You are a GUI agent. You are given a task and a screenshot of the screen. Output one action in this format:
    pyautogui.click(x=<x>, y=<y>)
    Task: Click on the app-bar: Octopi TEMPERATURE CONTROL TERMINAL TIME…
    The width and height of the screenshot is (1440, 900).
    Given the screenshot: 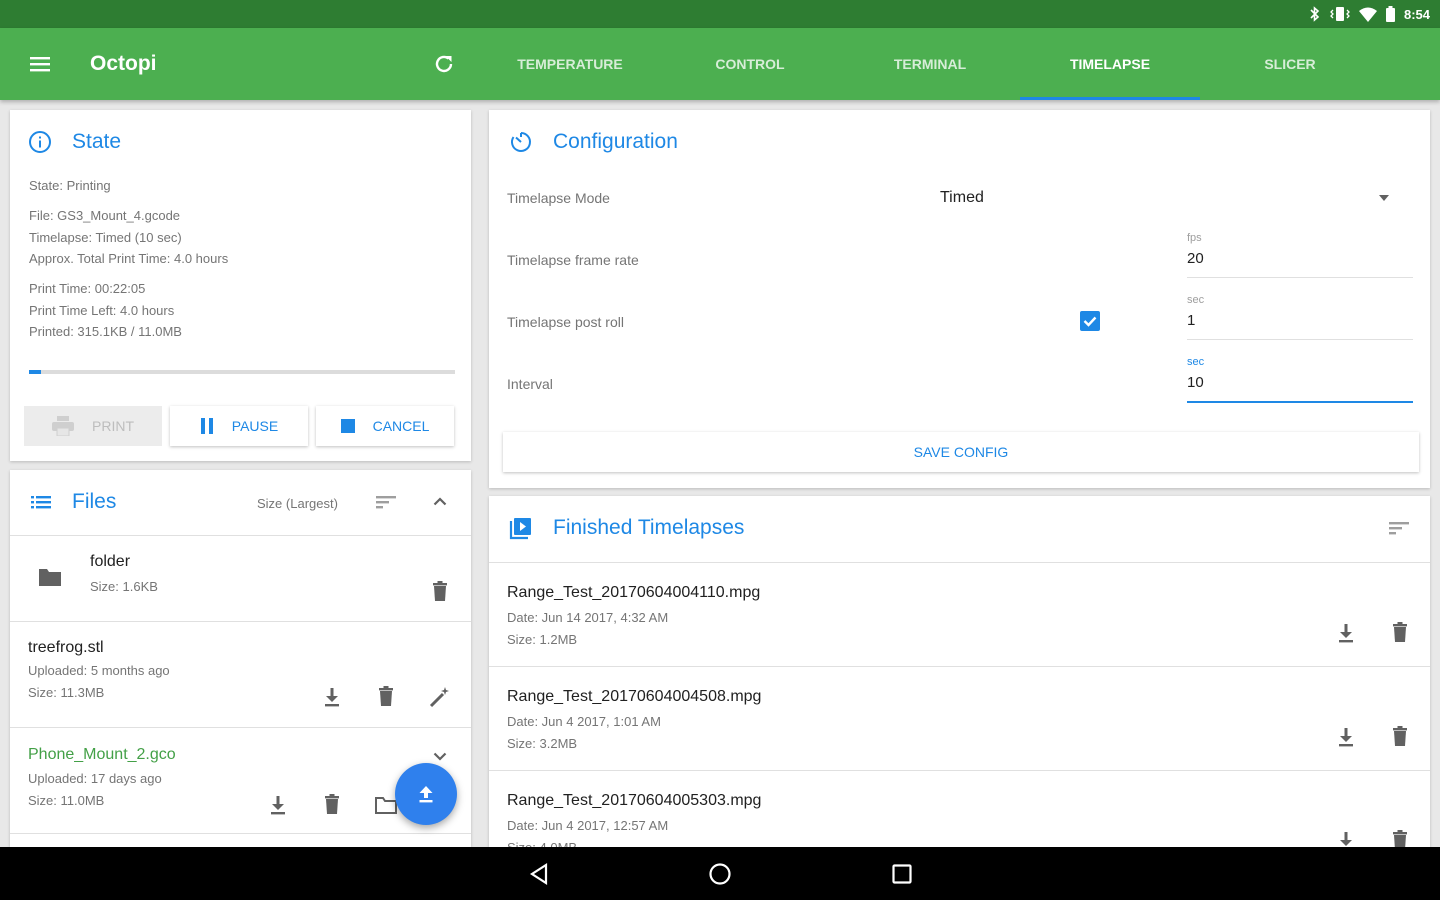 What is the action you would take?
    pyautogui.click(x=720, y=64)
    